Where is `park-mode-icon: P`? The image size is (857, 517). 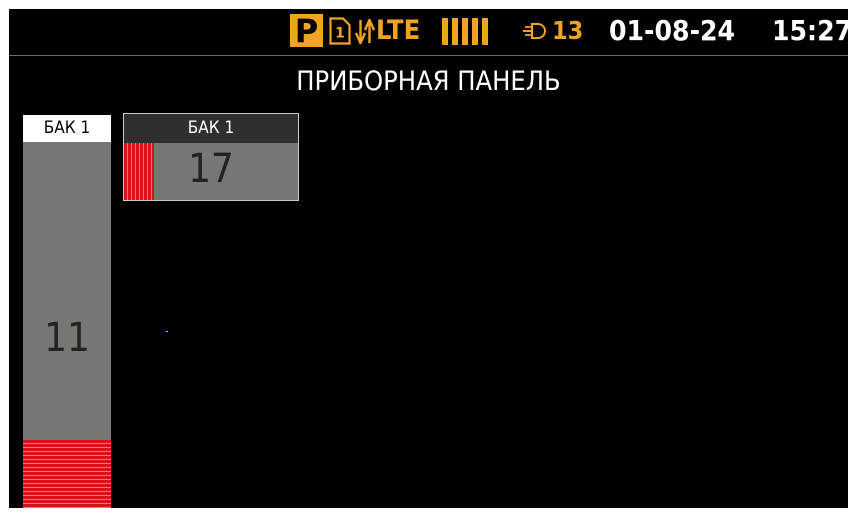
park-mode-icon: P is located at coordinates (306, 31).